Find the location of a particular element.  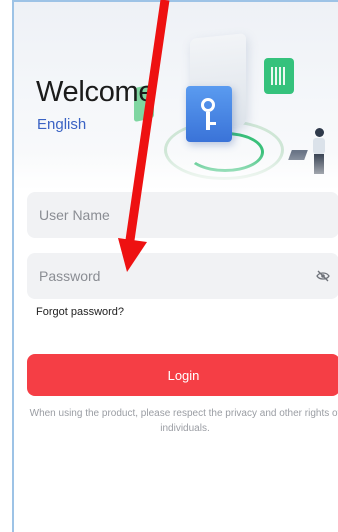

audio-bars-icon is located at coordinates (279, 76).